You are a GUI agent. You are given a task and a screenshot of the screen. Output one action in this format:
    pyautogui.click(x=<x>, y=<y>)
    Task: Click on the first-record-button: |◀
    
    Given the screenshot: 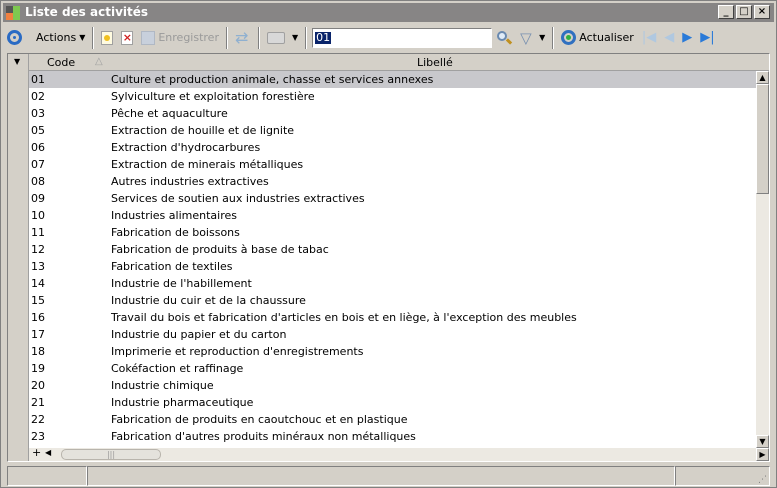 What is the action you would take?
    pyautogui.click(x=649, y=38)
    